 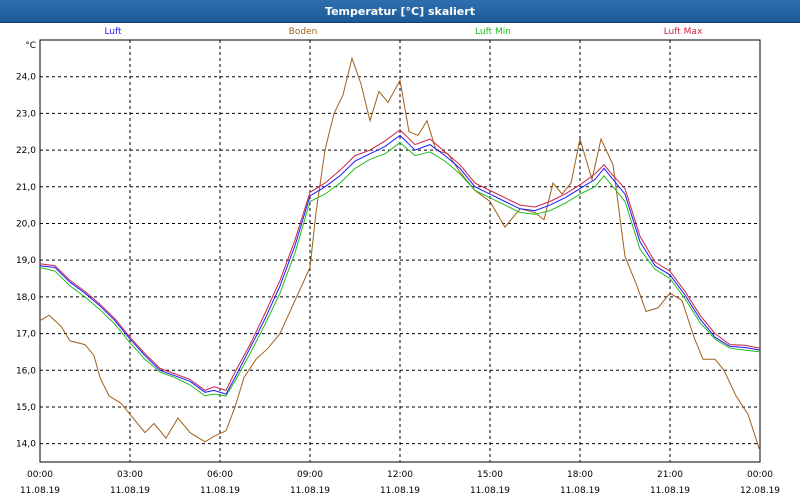 What do you see at coordinates (760, 491) in the screenshot?
I see `x-tick-date-label: 12.08.19` at bounding box center [760, 491].